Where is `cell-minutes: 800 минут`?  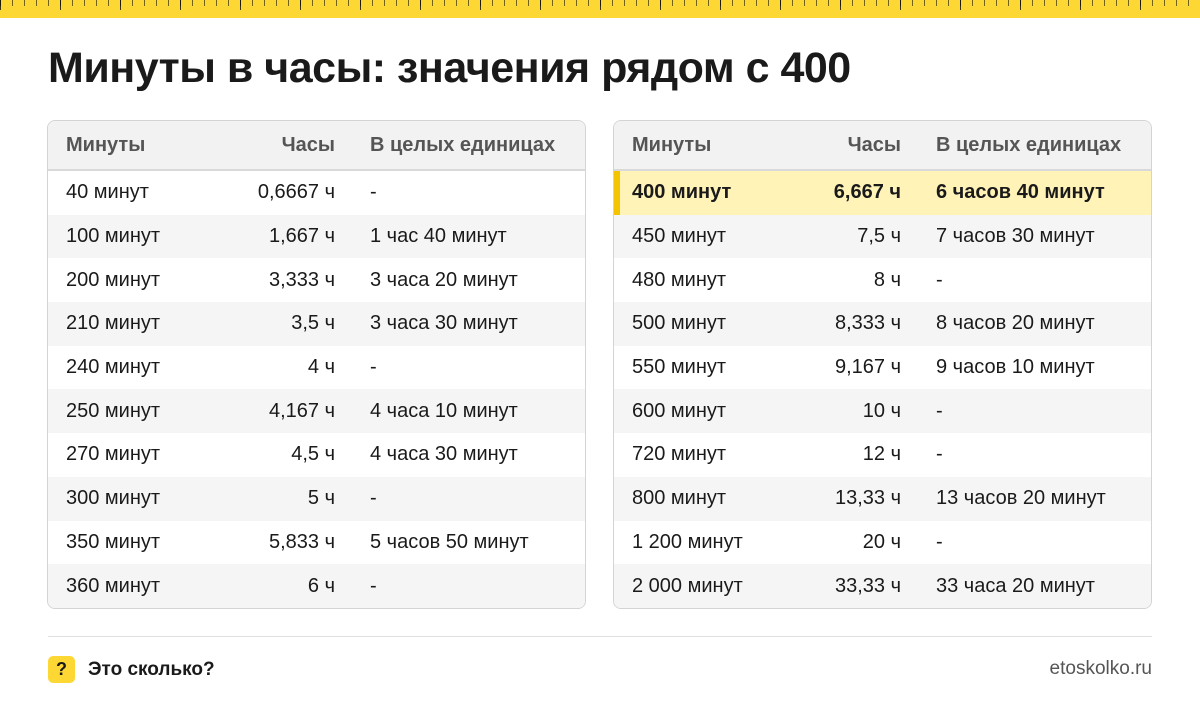
cell-minutes: 800 минут is located at coordinates (679, 498).